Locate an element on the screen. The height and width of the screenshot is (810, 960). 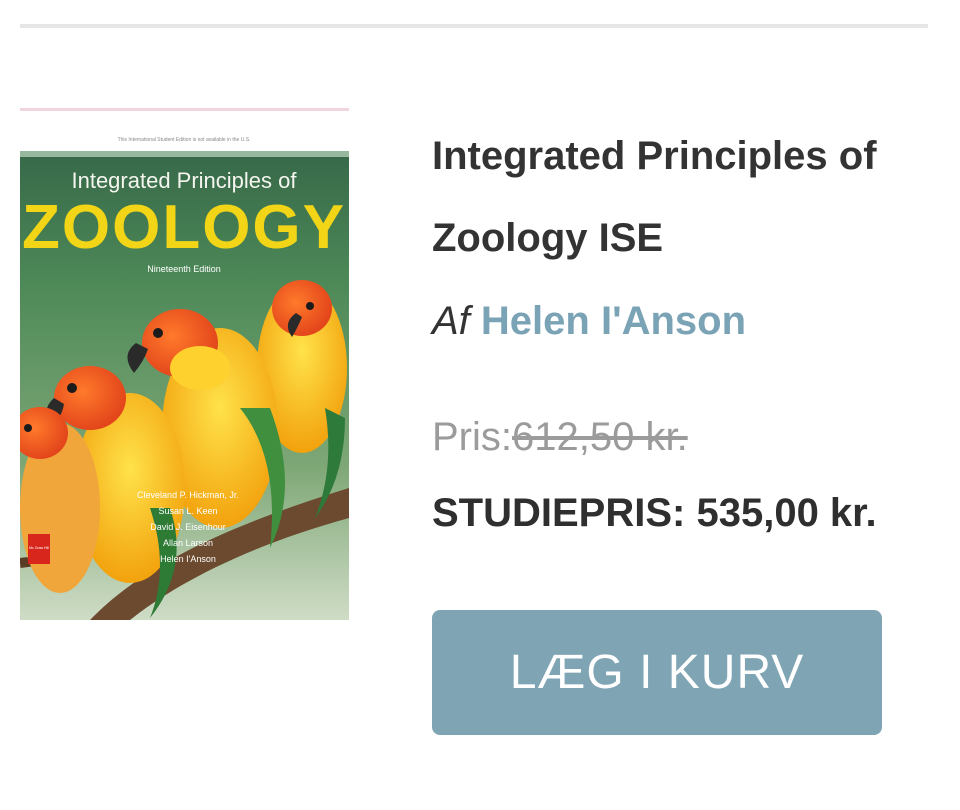
cover-author: Cleveland P. Hickman, Jr. is located at coordinates (188, 495).